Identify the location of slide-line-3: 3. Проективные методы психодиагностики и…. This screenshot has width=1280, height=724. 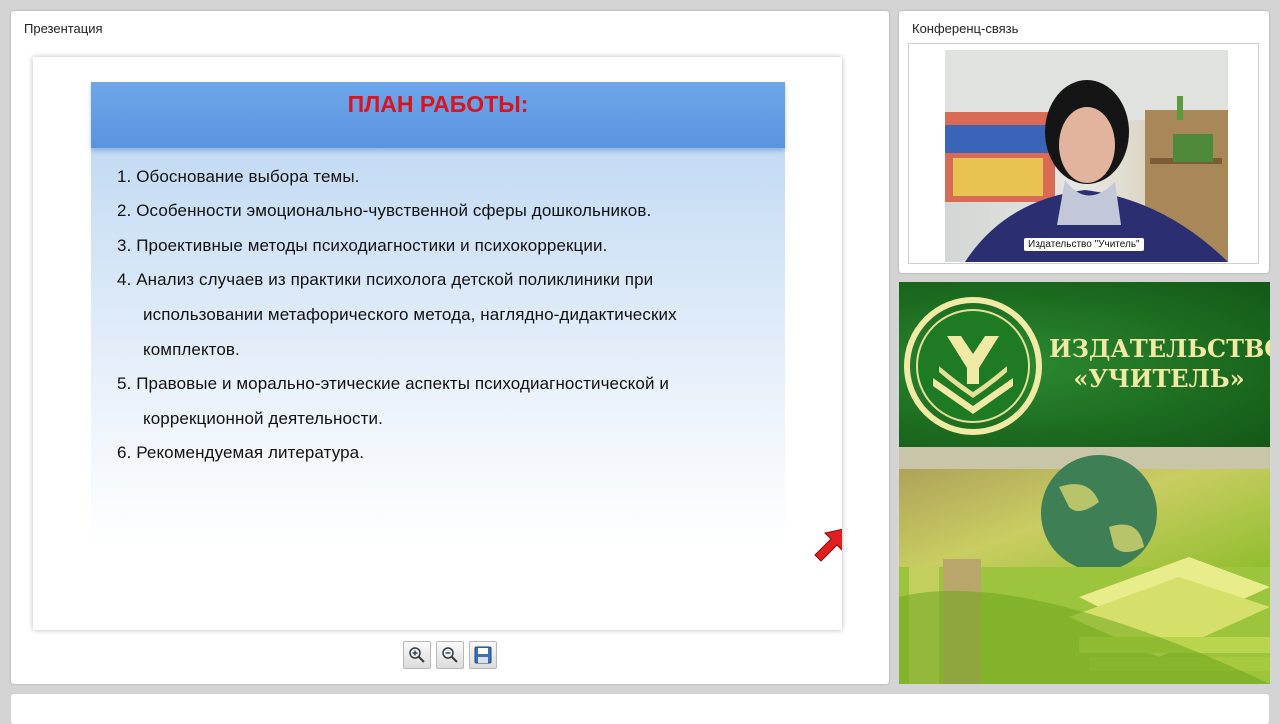
(362, 245).